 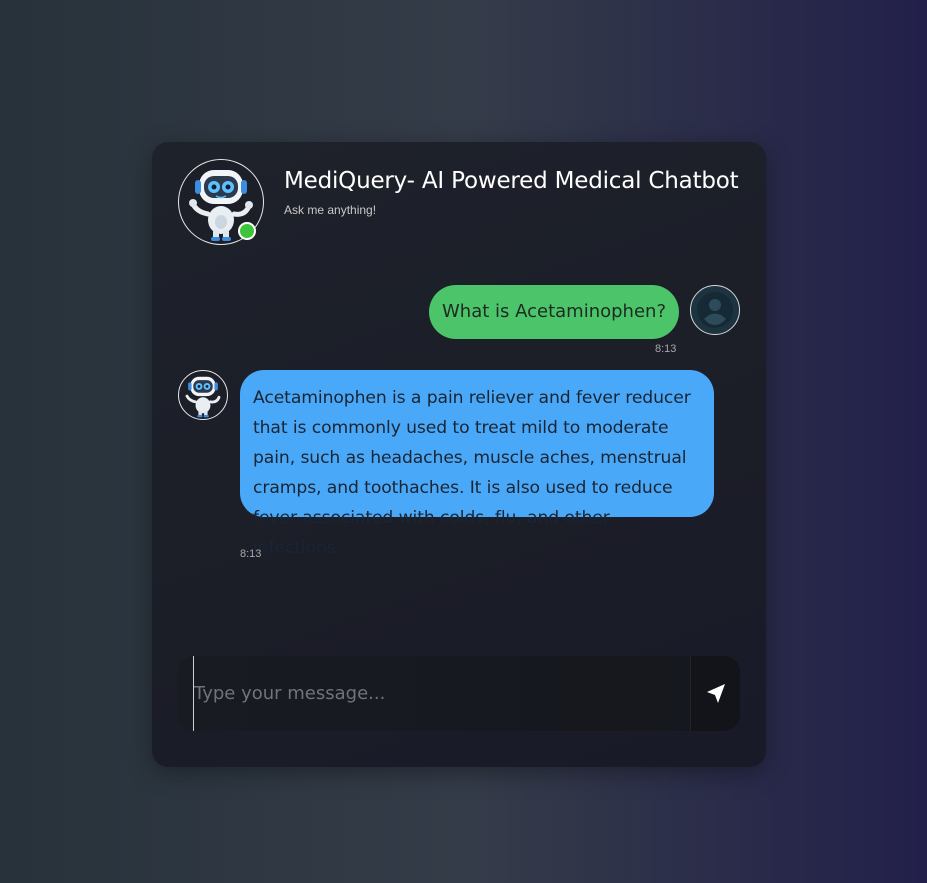 What do you see at coordinates (554, 312) in the screenshot?
I see `user-message-bubble: What is Acetaminophen?` at bounding box center [554, 312].